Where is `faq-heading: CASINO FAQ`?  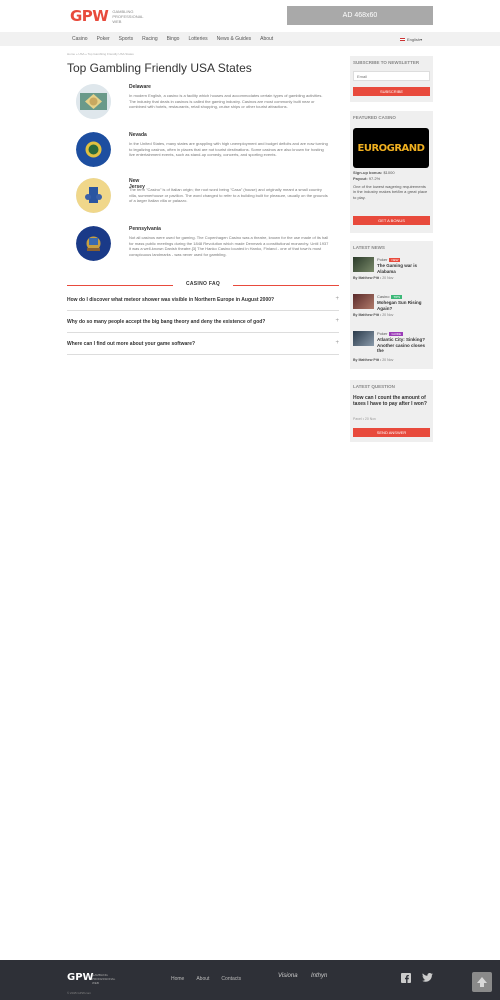 faq-heading: CASINO FAQ is located at coordinates (203, 285).